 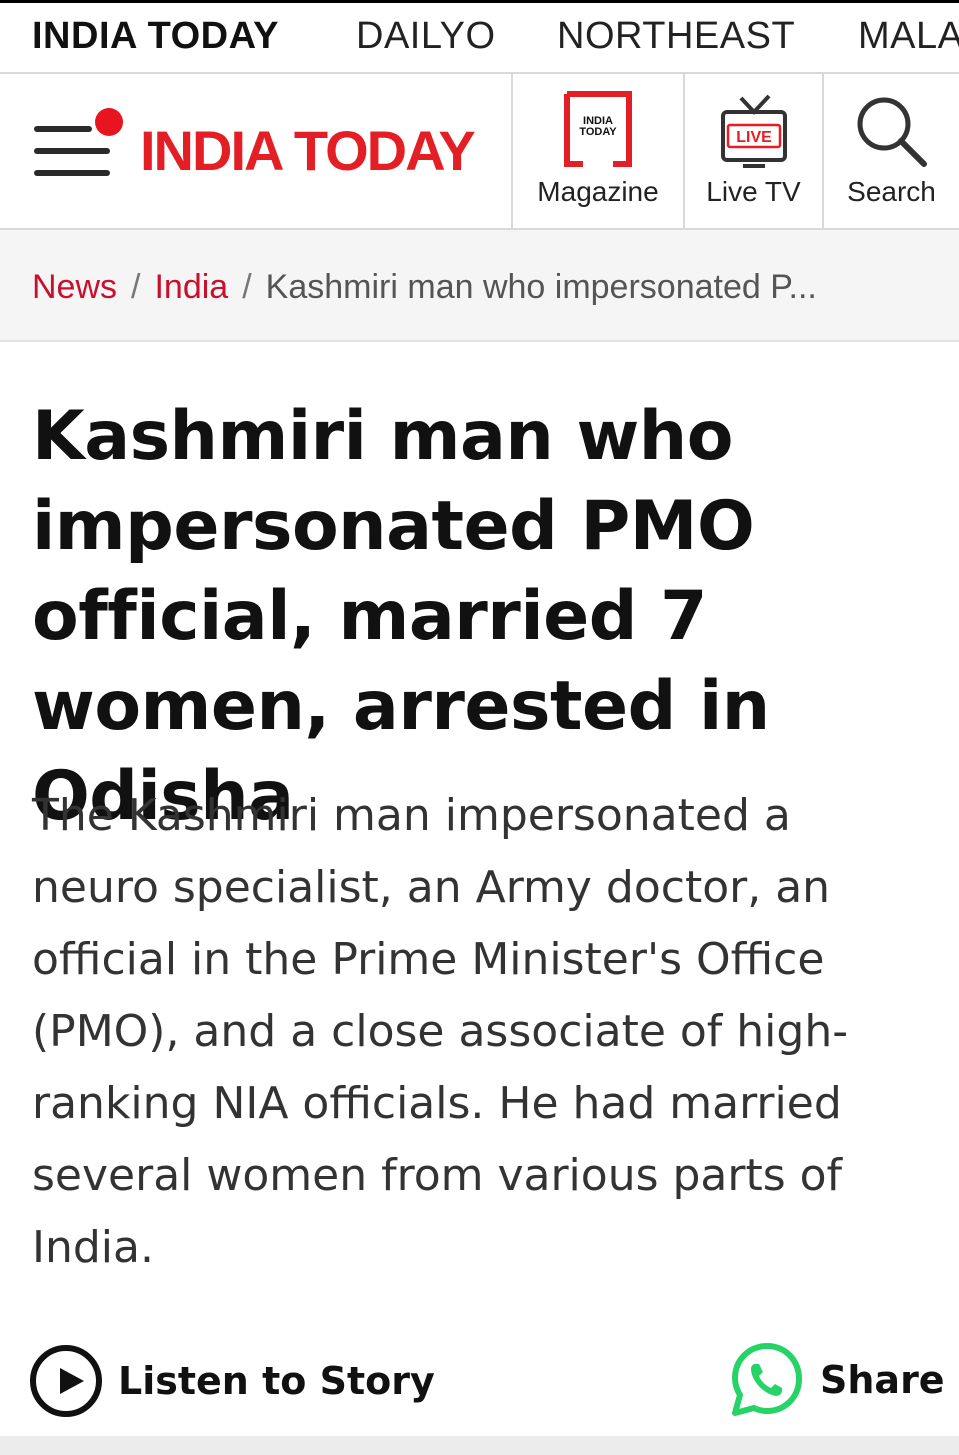 I want to click on listen-label: Listen to Story, so click(x=276, y=1381).